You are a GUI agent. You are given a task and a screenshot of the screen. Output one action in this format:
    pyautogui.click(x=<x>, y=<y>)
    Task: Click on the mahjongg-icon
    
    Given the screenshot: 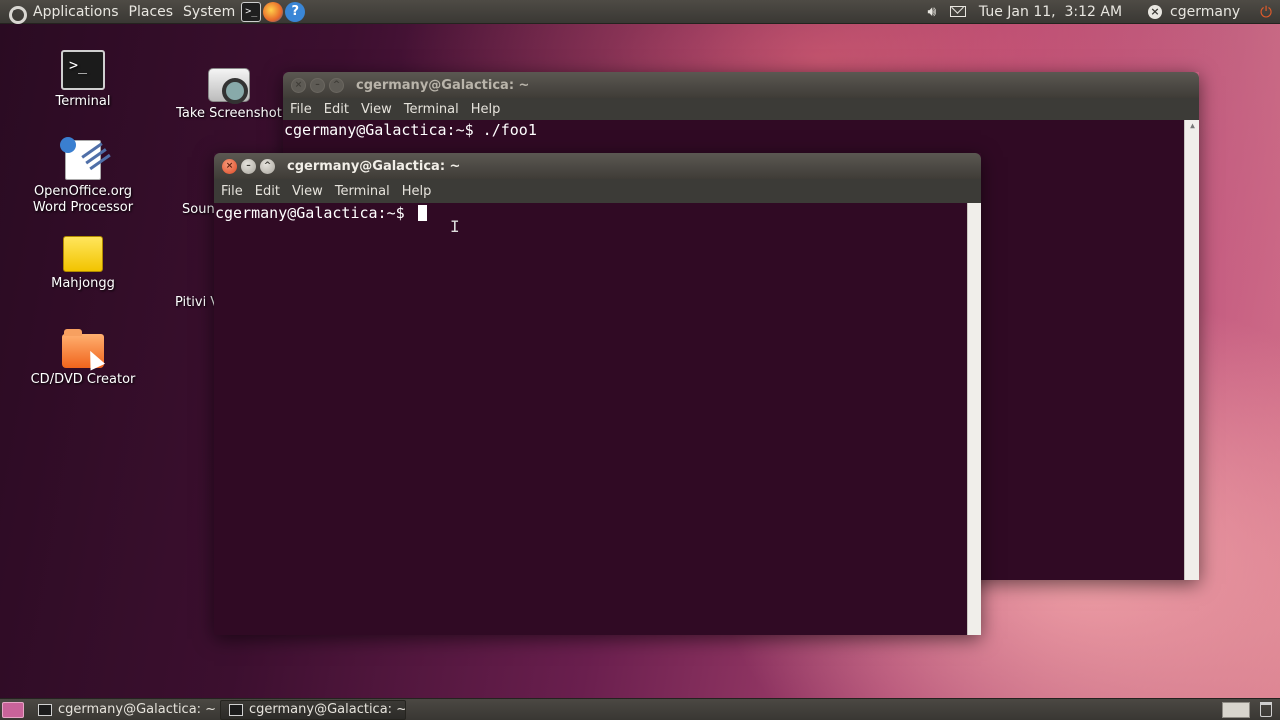 What is the action you would take?
    pyautogui.click(x=83, y=254)
    